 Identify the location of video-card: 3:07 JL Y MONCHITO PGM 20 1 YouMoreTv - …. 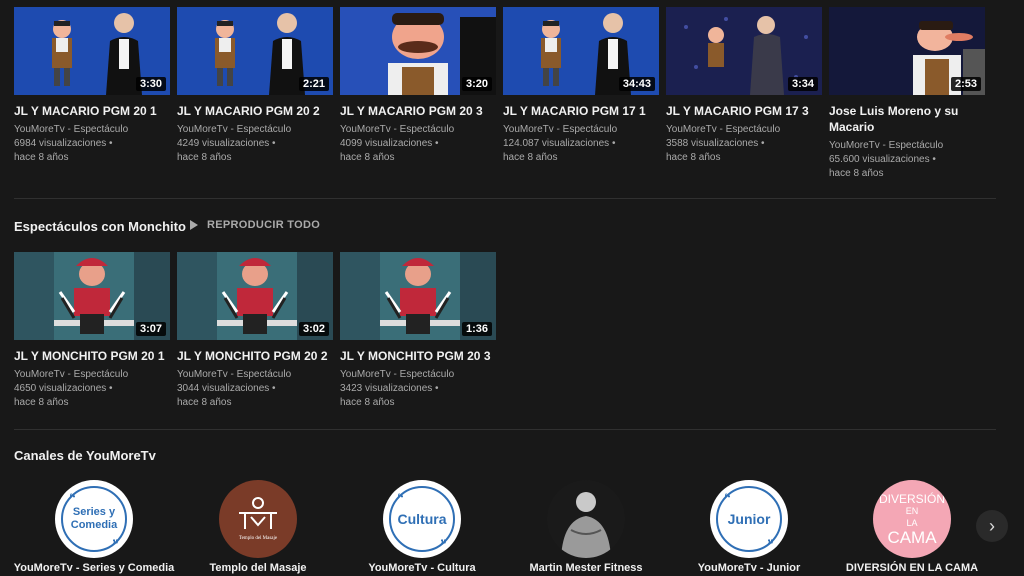
(92, 331).